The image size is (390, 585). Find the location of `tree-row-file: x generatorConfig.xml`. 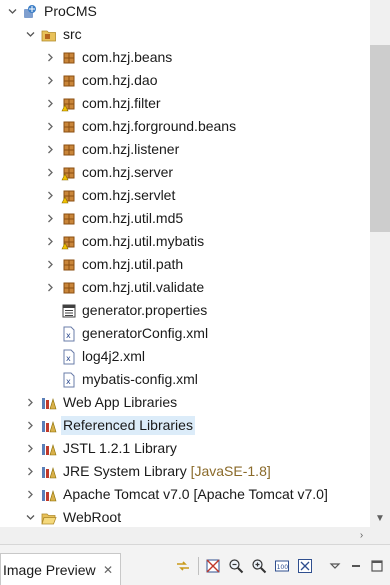

tree-row-file: x generatorConfig.xml is located at coordinates (185, 333).